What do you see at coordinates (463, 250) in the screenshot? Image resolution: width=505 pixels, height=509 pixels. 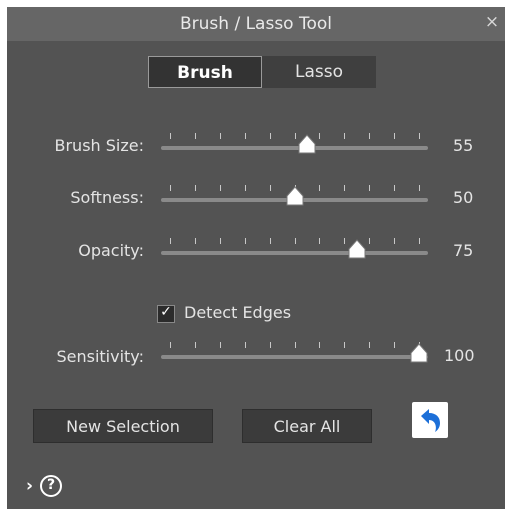 I see `opacity-value: 75` at bounding box center [463, 250].